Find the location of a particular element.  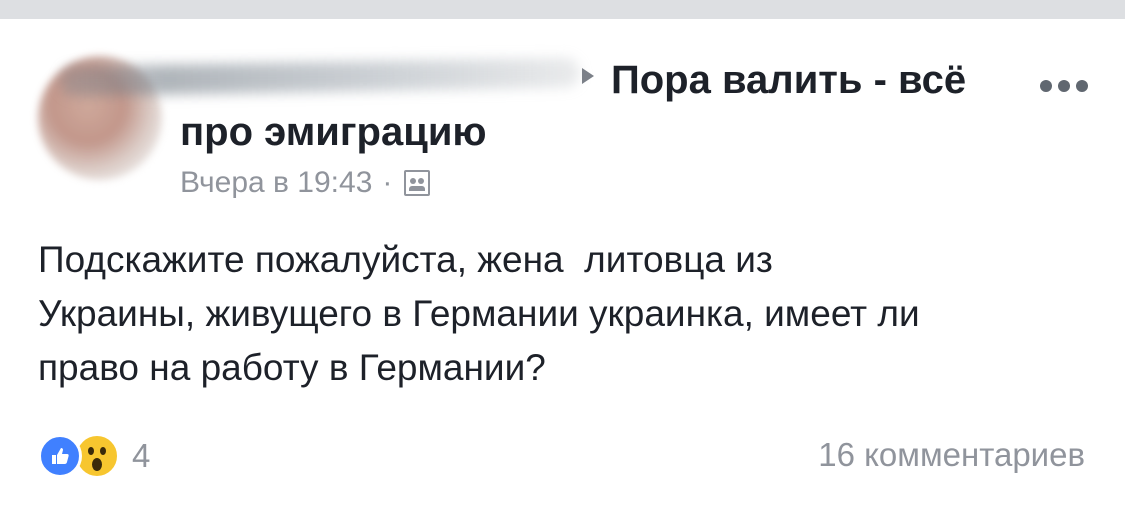

comments-count-link: 16 комментариев is located at coordinates (951, 455).